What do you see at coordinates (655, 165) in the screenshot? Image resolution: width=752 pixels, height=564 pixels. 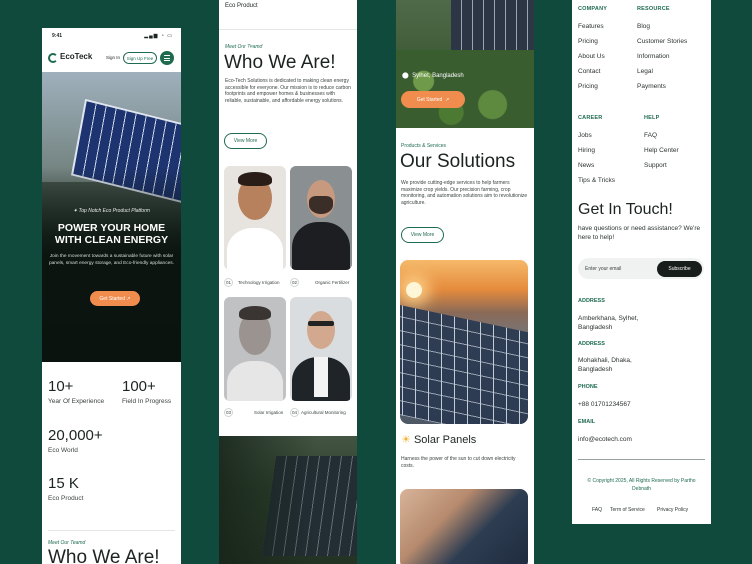 I see `footer-link: Support` at bounding box center [655, 165].